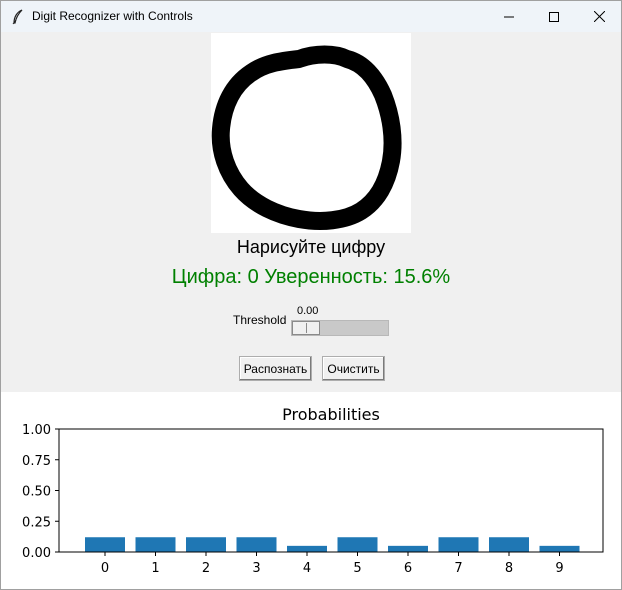  I want to click on maximize-button, so click(554, 16).